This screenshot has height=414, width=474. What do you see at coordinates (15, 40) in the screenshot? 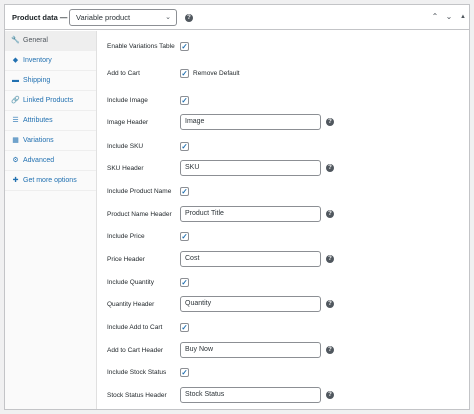
I see `wrench-icon: 🔧` at bounding box center [15, 40].